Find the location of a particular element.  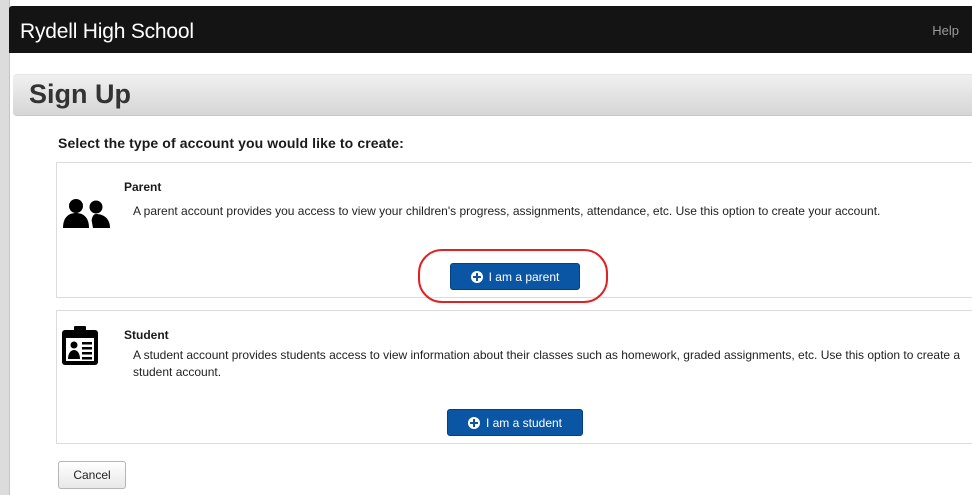

i-am-a-parent-button: I am a parent is located at coordinates (515, 276).